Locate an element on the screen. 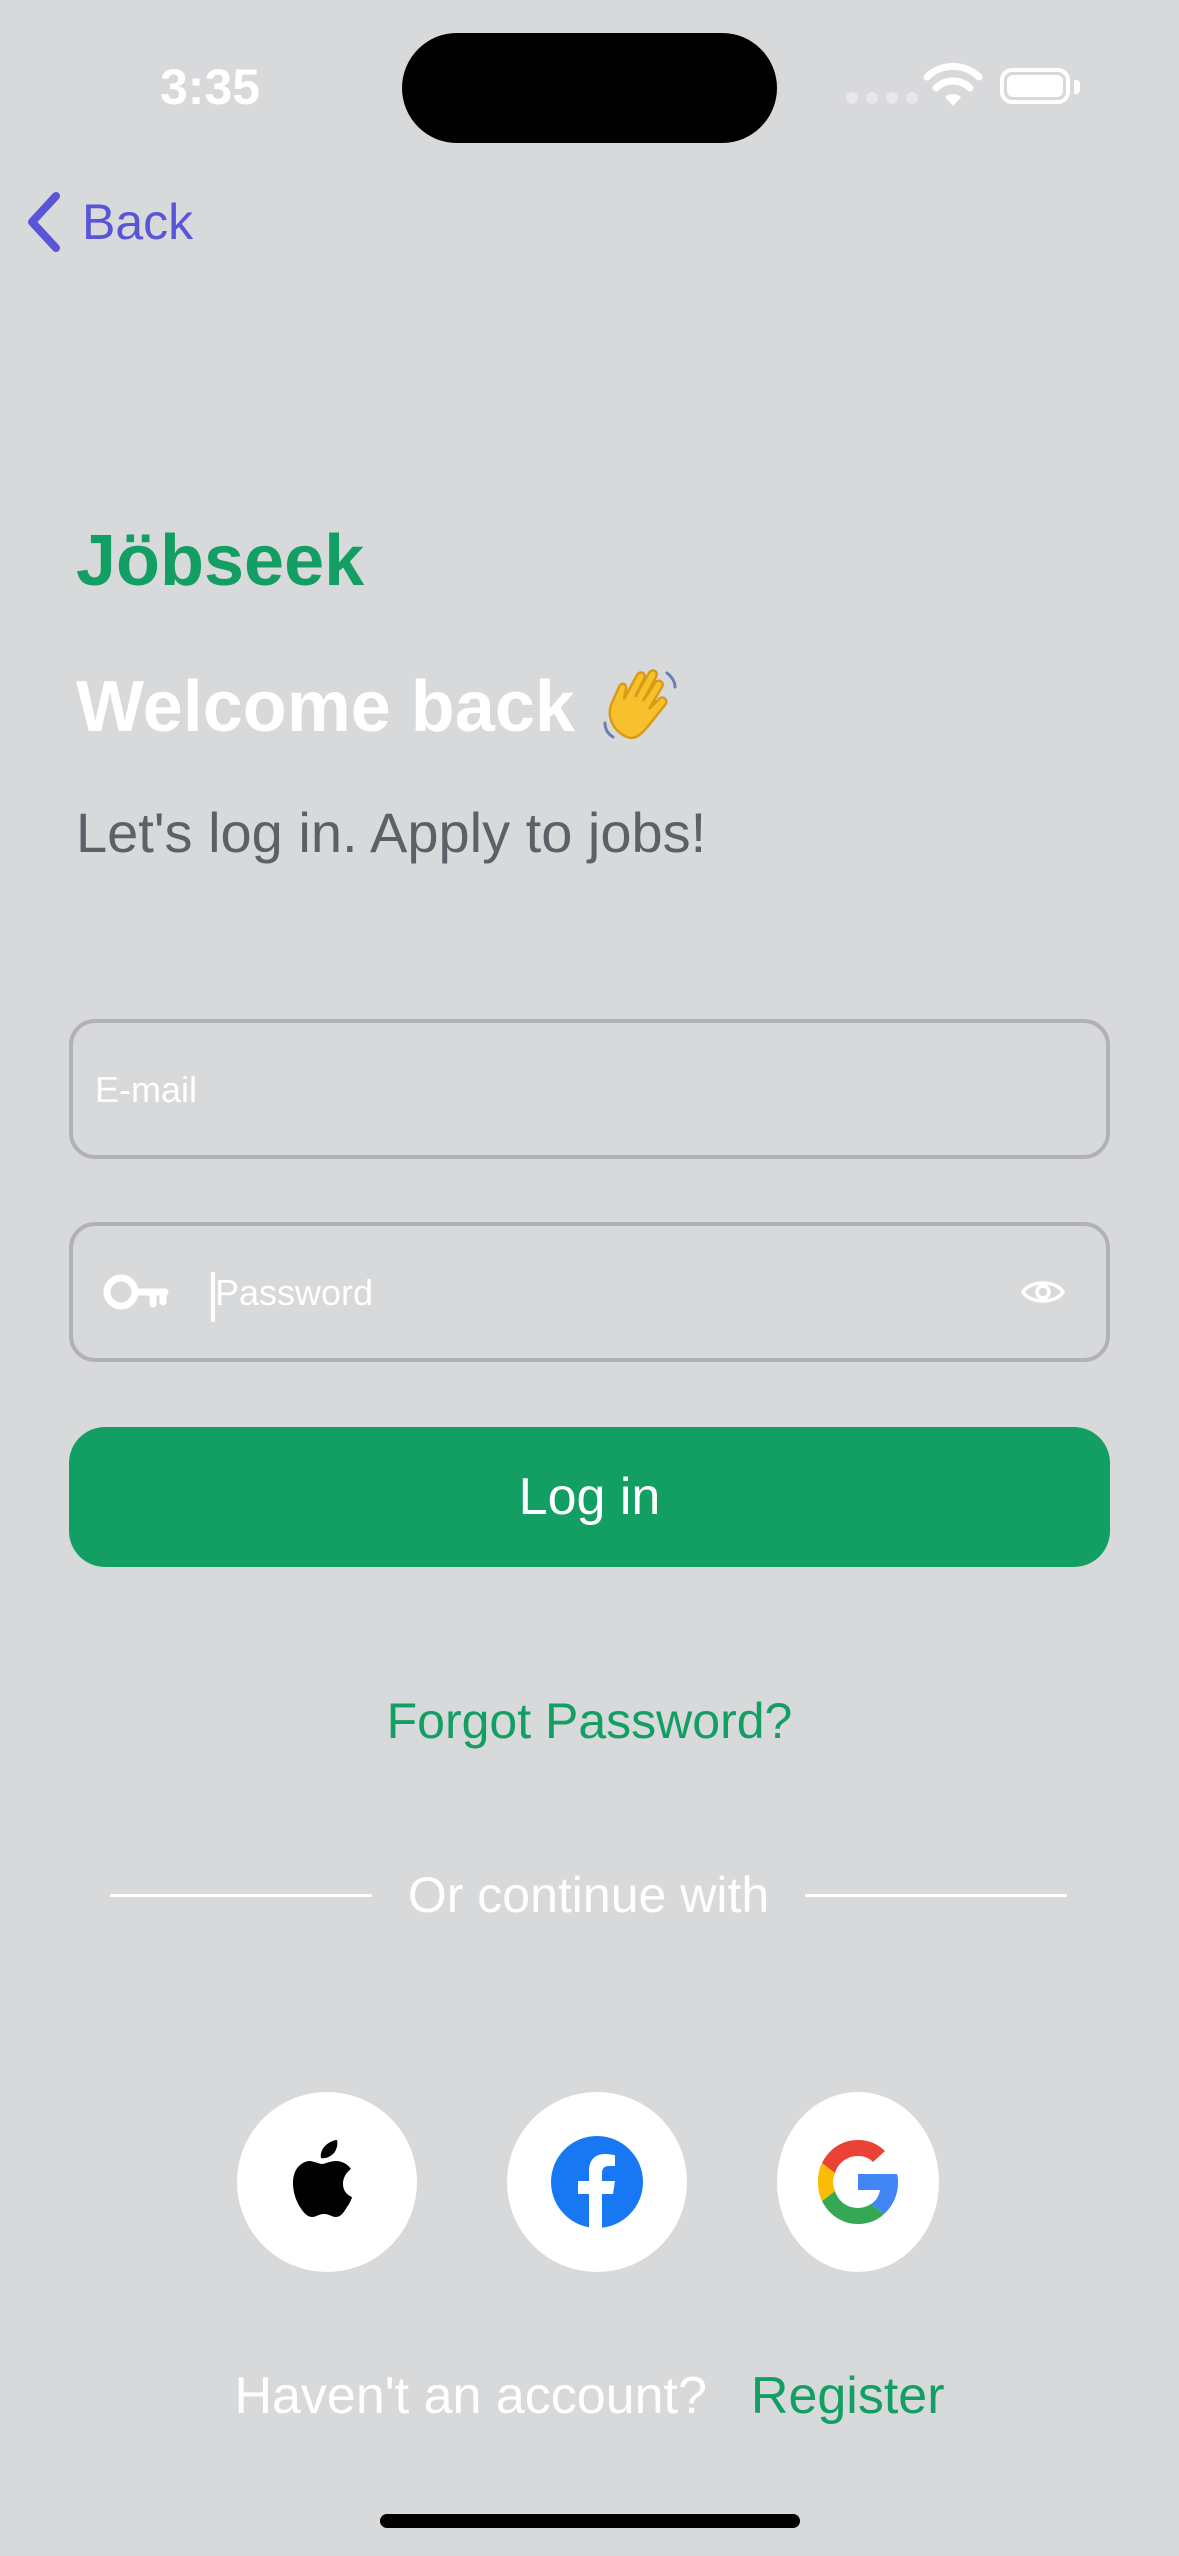 This screenshot has width=1179, height=2556. login-button: Log in is located at coordinates (589, 1497).